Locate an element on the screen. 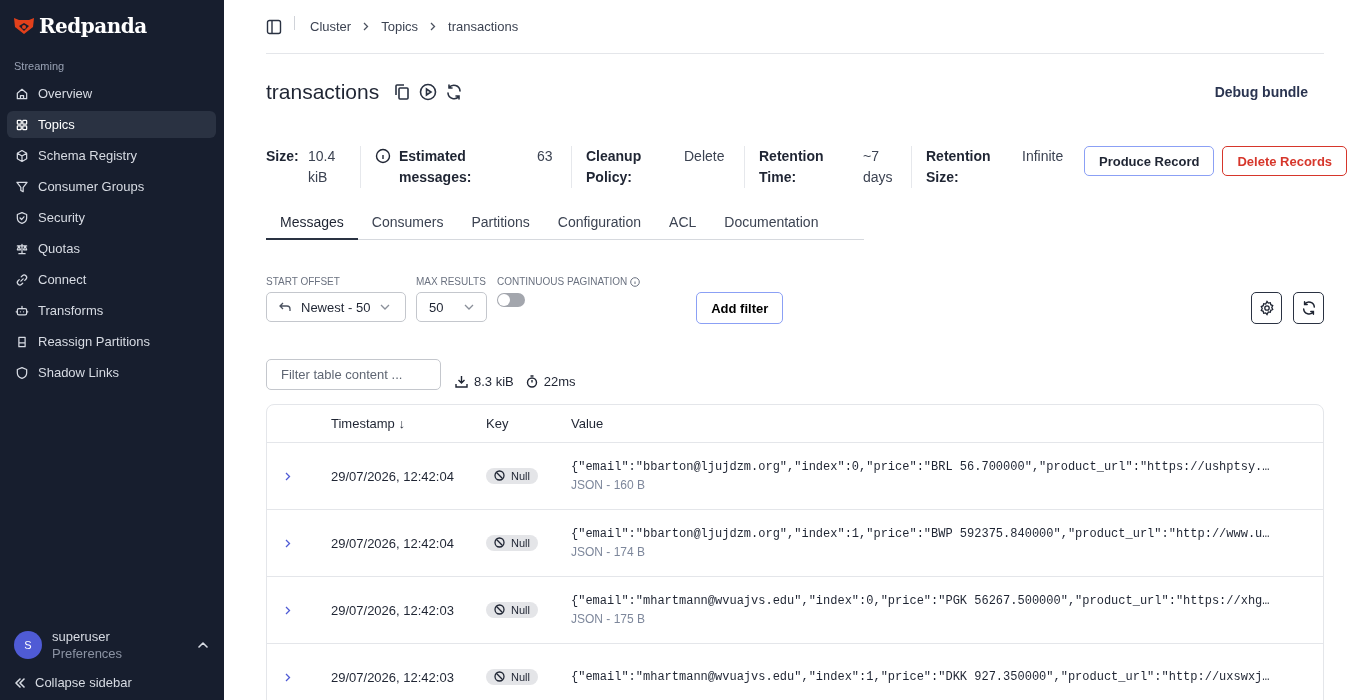 This screenshot has width=1366, height=700. breadcrumb-link: Topics is located at coordinates (400, 26).